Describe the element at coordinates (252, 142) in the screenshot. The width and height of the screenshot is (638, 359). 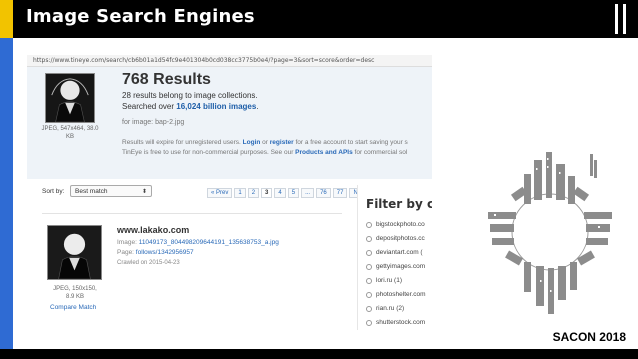
I see `login-link: Login` at that location.